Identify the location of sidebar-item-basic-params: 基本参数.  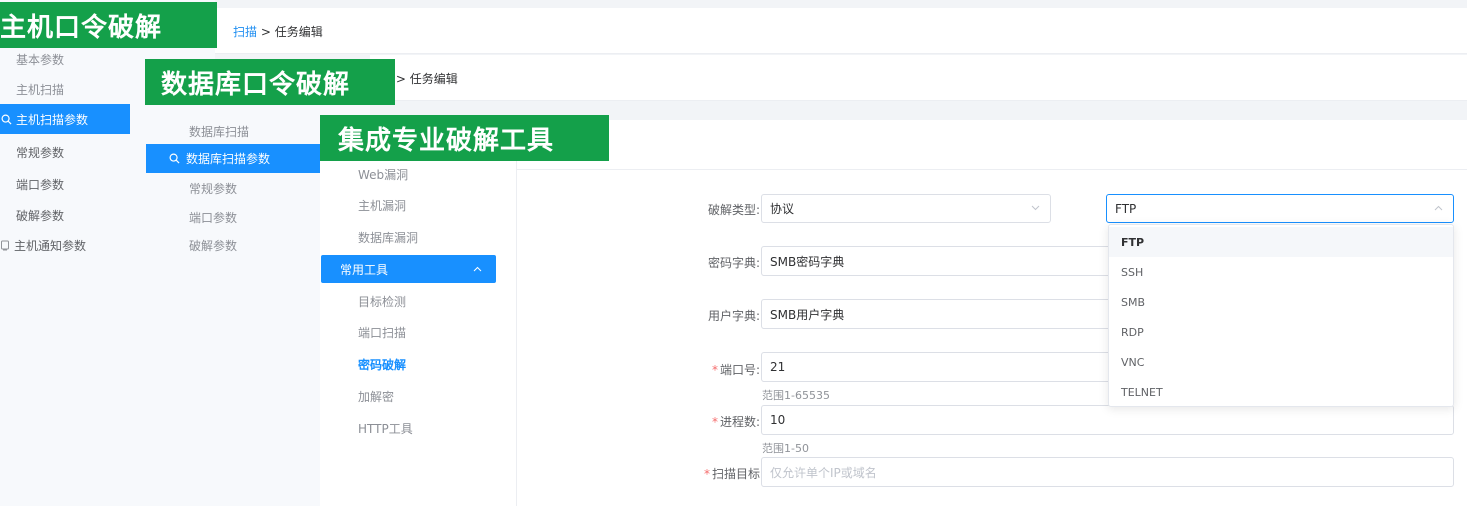
(40, 59).